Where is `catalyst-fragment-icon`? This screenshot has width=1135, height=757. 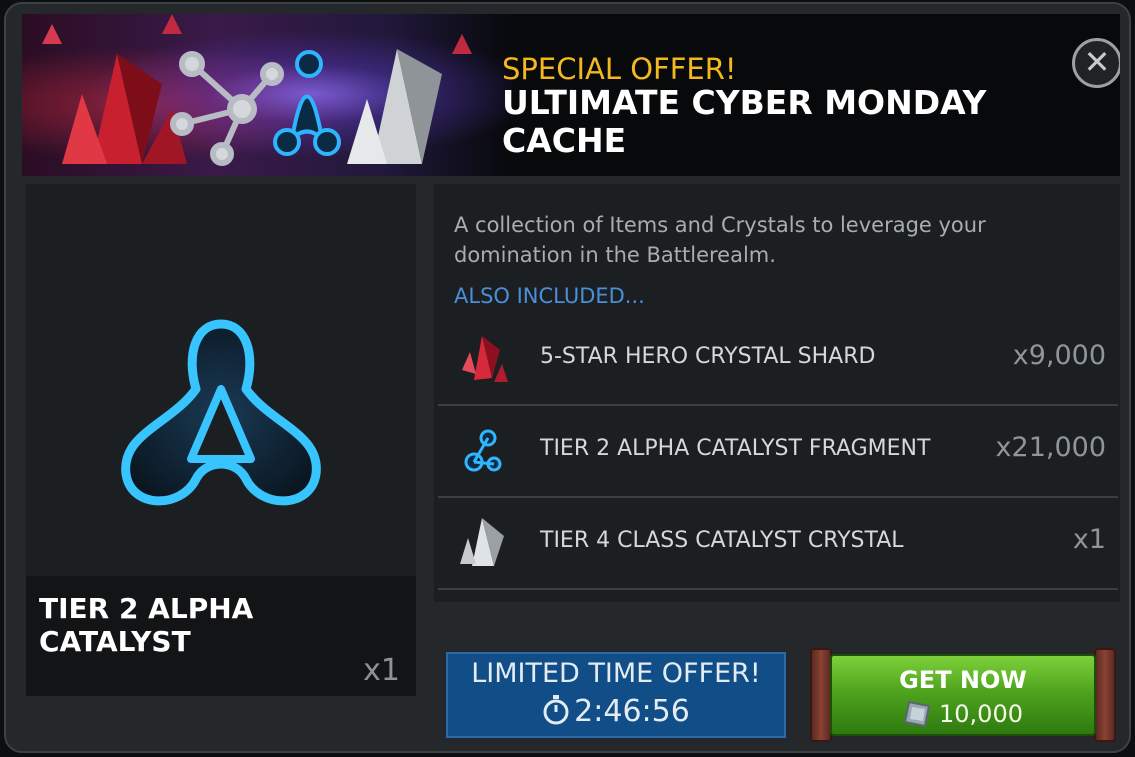 catalyst-fragment-icon is located at coordinates (483, 451).